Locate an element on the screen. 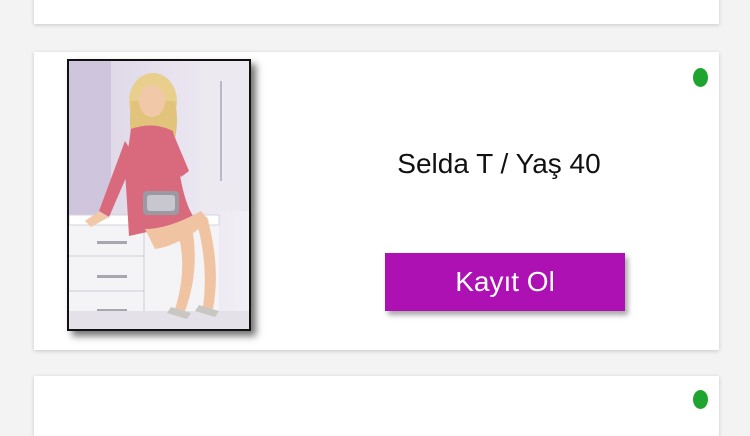 The width and height of the screenshot is (750, 436). profile-photo-image is located at coordinates (159, 195).